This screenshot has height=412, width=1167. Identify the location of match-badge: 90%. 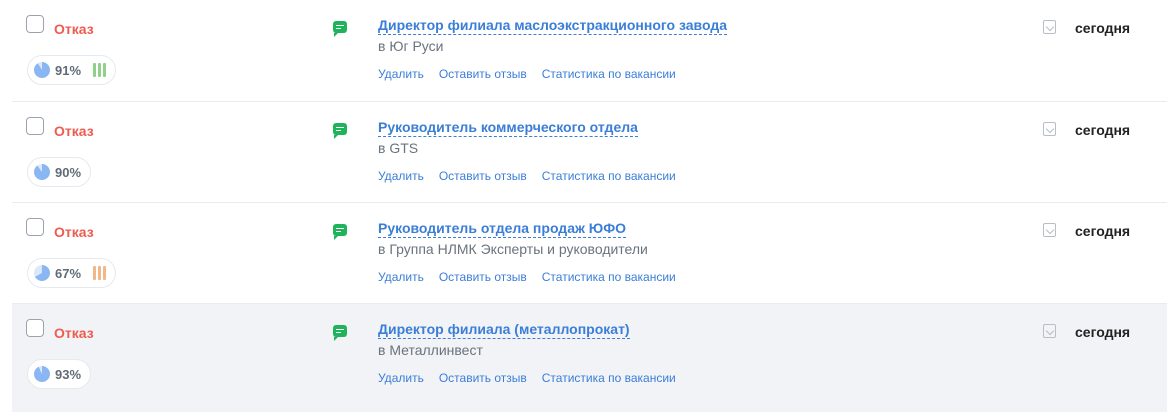
(59, 172).